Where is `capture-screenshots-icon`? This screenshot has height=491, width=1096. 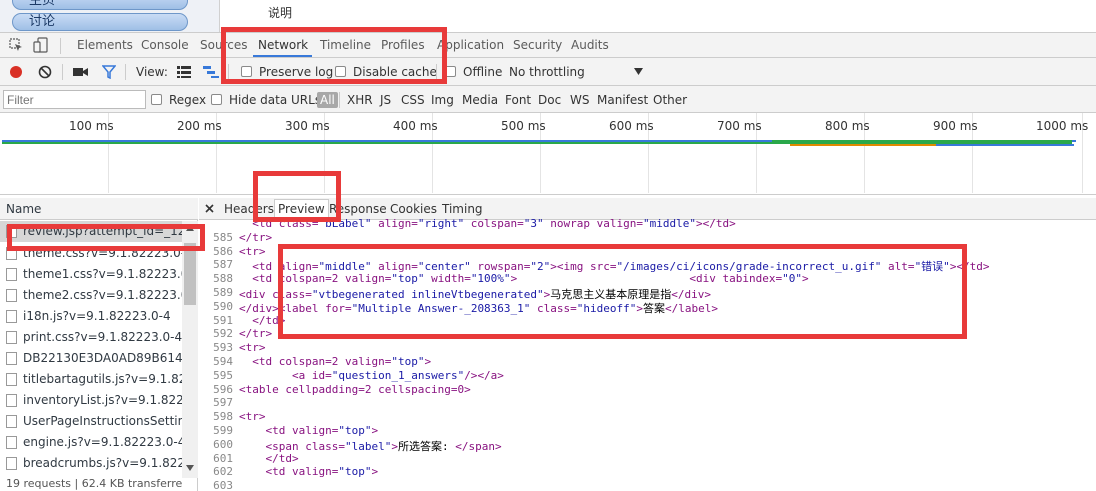
capture-screenshots-icon is located at coordinates (81, 72).